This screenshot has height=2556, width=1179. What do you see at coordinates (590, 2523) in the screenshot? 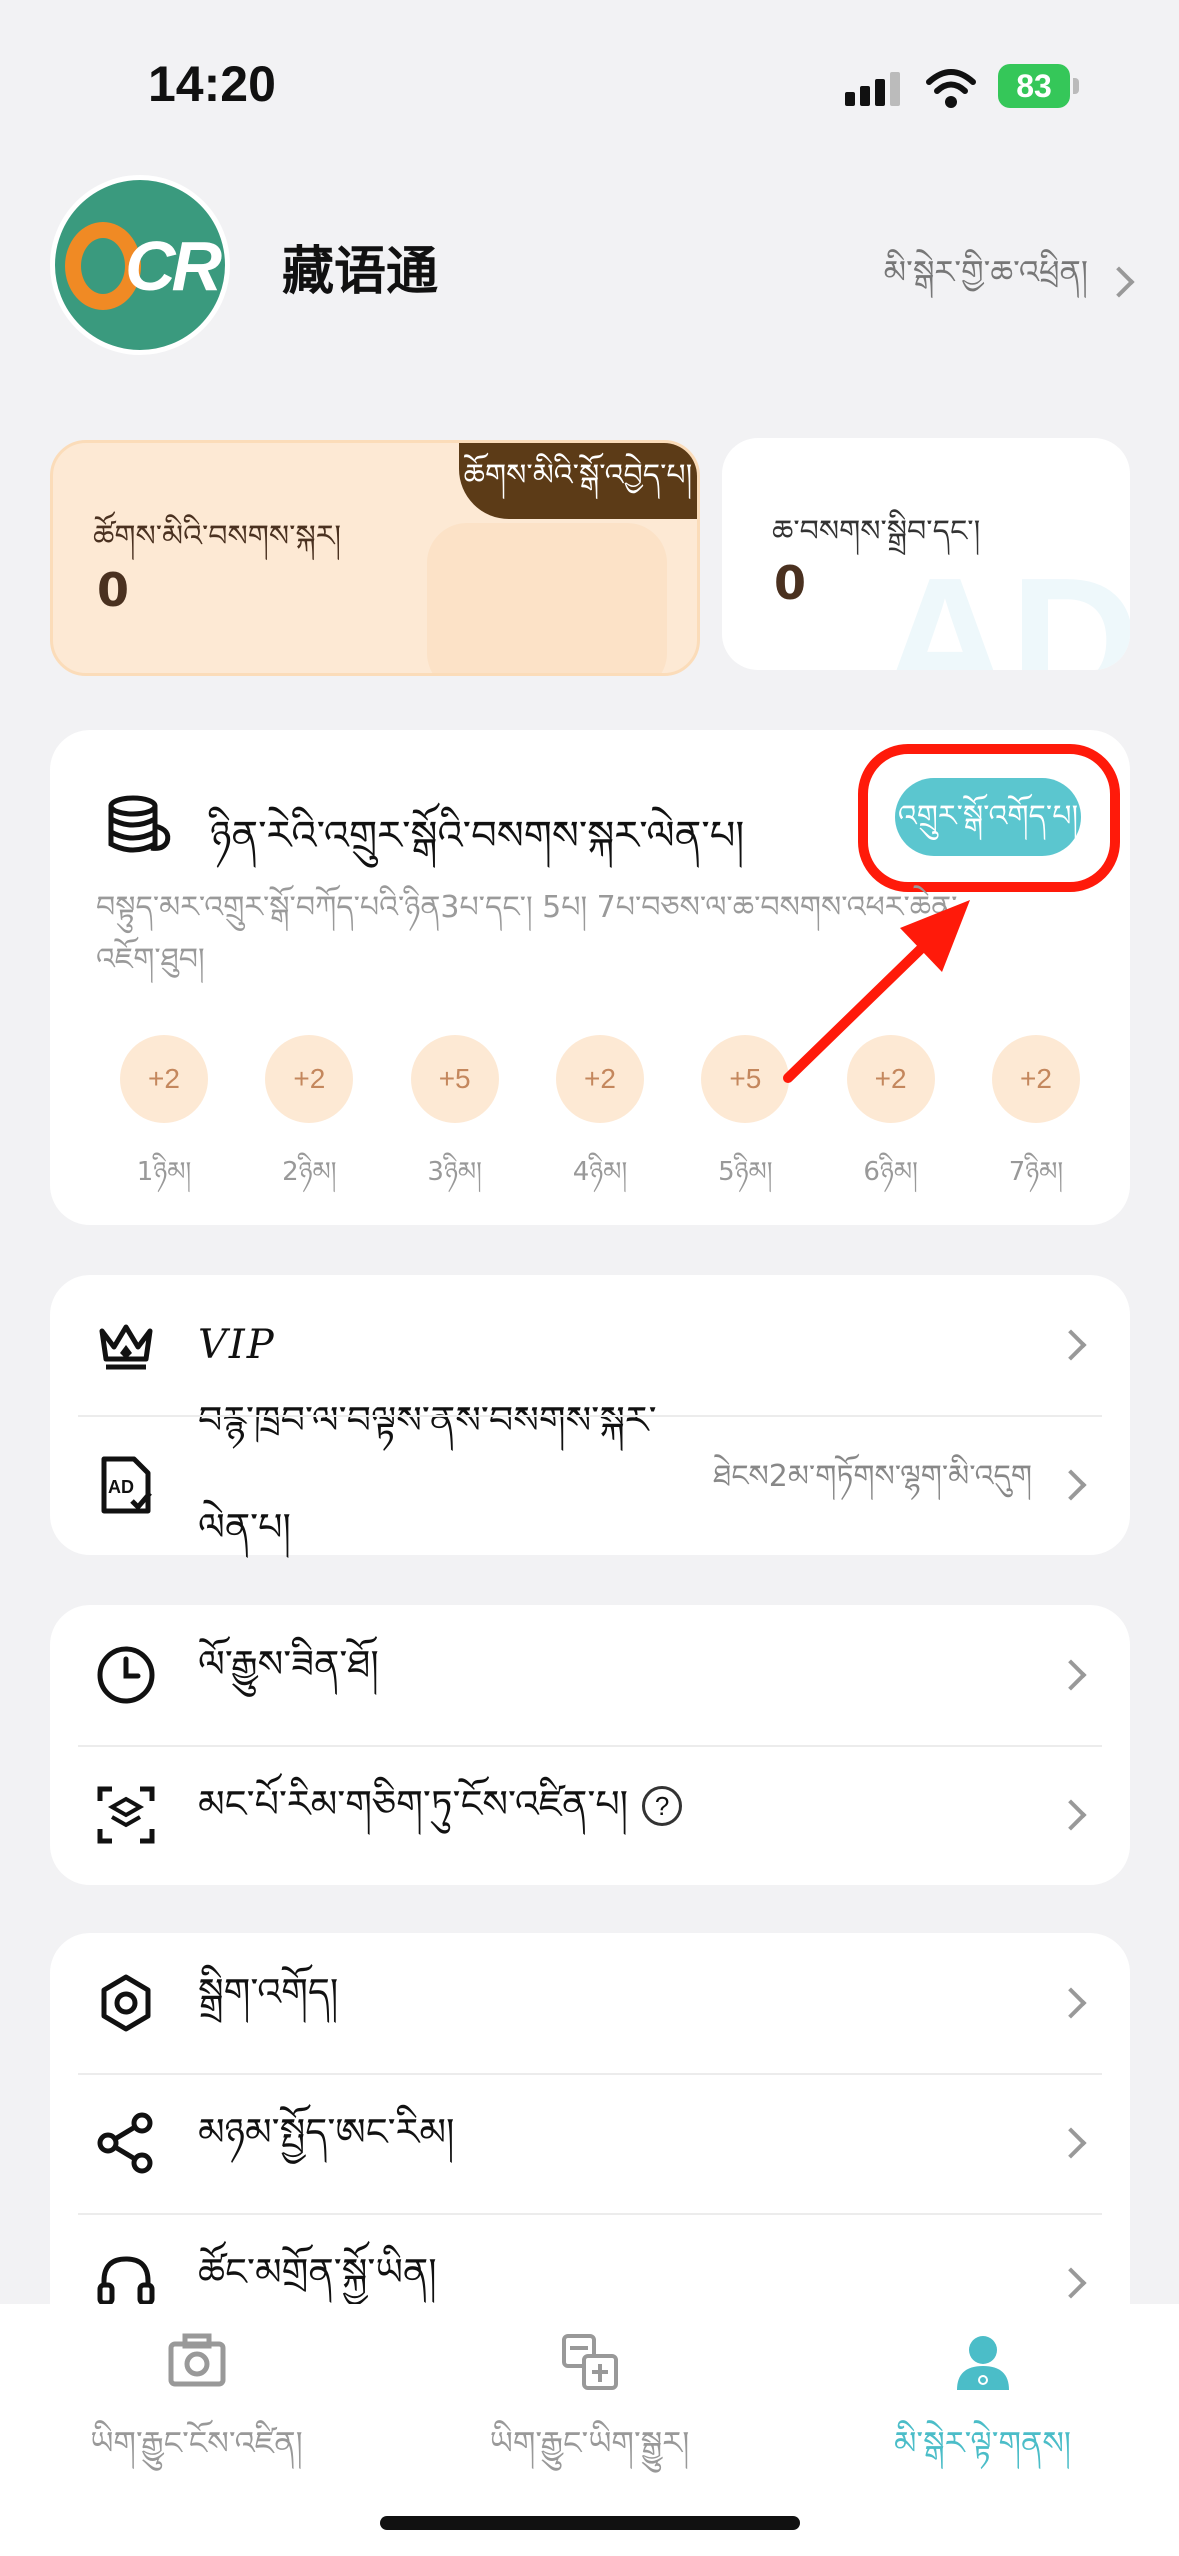
I see `home-indicator` at bounding box center [590, 2523].